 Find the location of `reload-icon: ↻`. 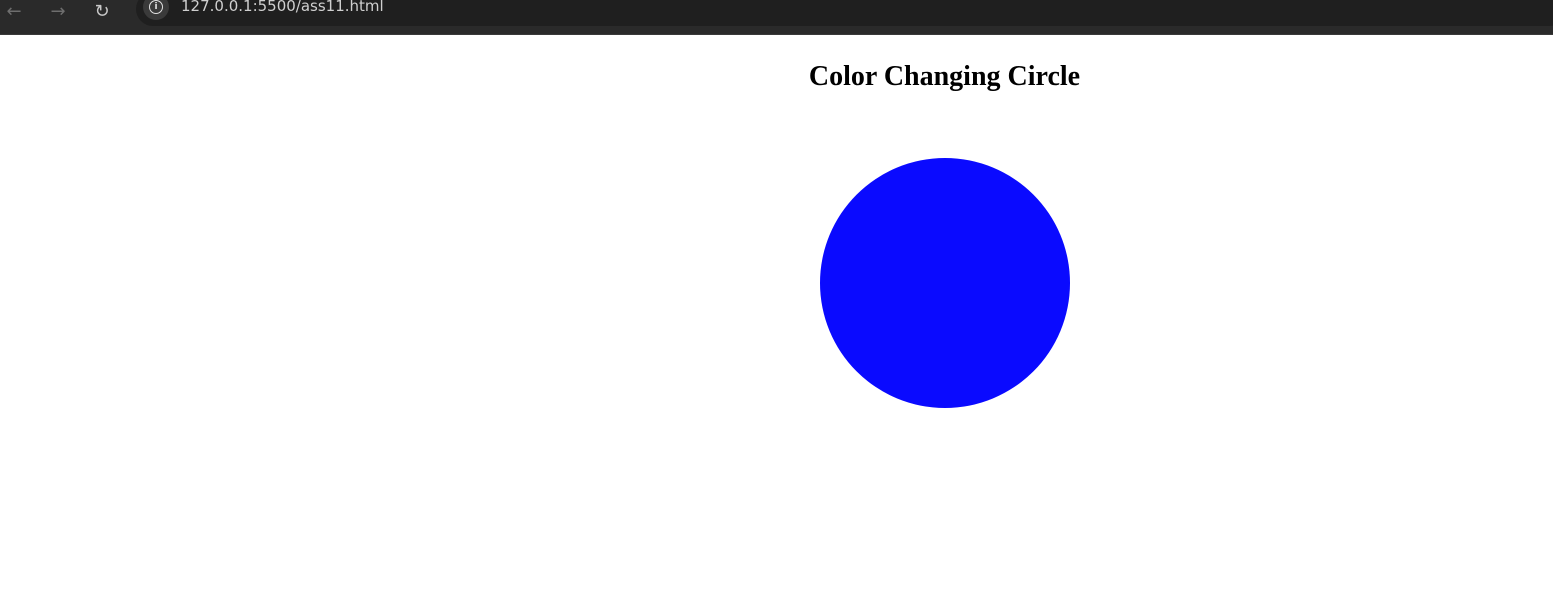

reload-icon: ↻ is located at coordinates (102, 11).